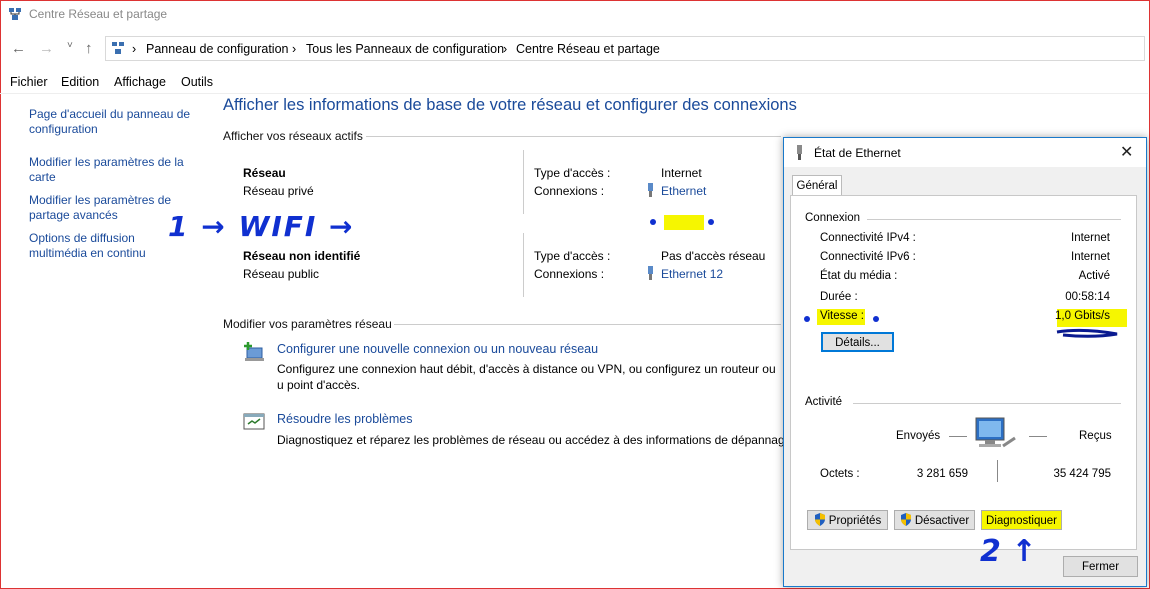 This screenshot has height=589, width=1150. What do you see at coordinates (1090, 238) in the screenshot?
I see `ipv4-value: Internet` at bounding box center [1090, 238].